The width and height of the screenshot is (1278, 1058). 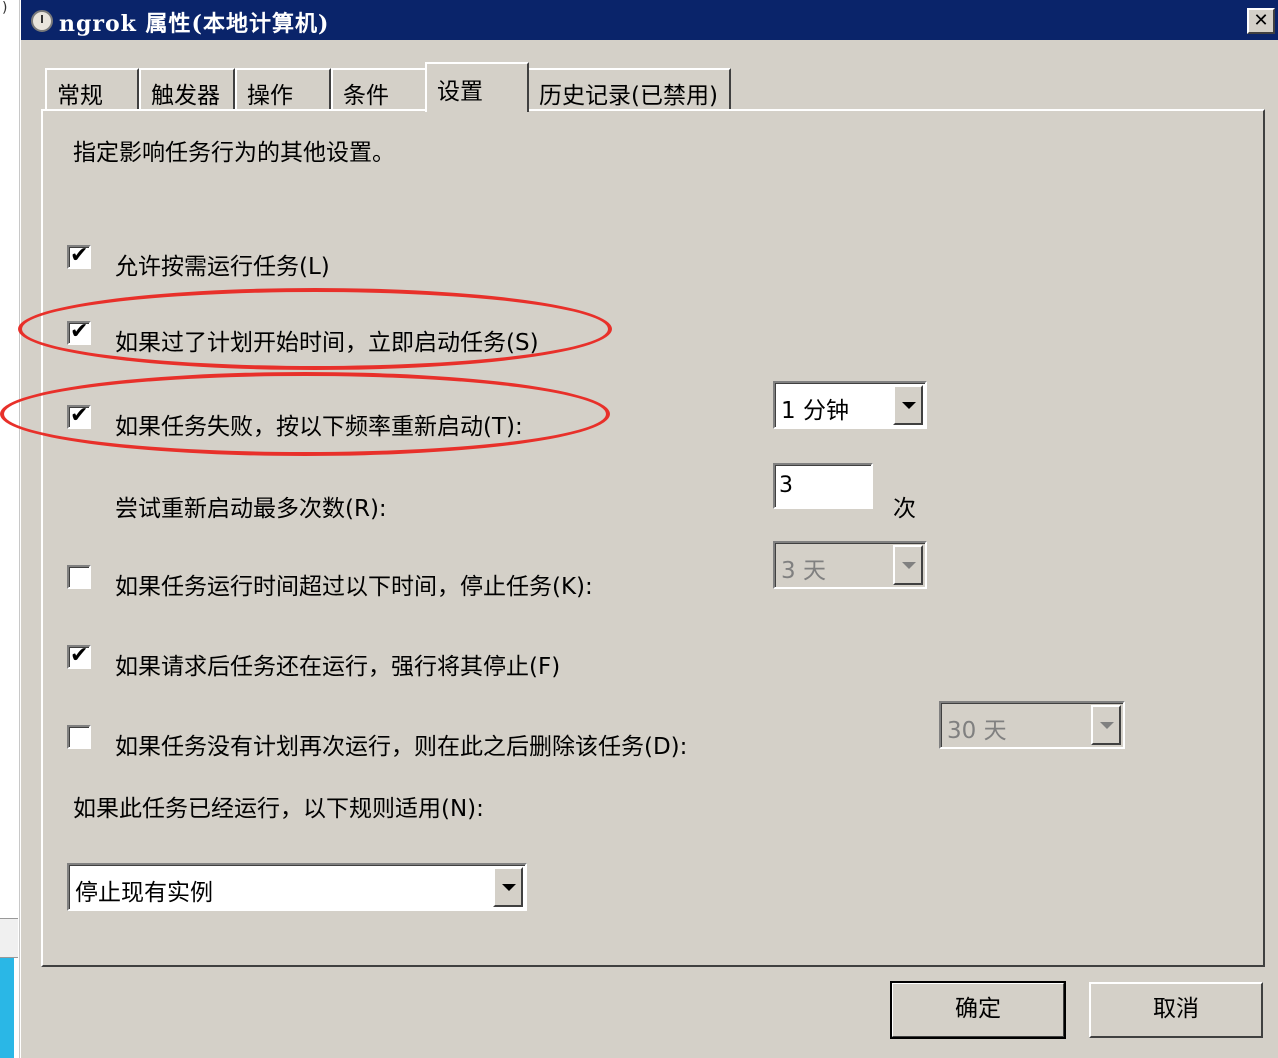 What do you see at coordinates (629, 89) in the screenshot?
I see `tab-history: 历史记录(已禁用)` at bounding box center [629, 89].